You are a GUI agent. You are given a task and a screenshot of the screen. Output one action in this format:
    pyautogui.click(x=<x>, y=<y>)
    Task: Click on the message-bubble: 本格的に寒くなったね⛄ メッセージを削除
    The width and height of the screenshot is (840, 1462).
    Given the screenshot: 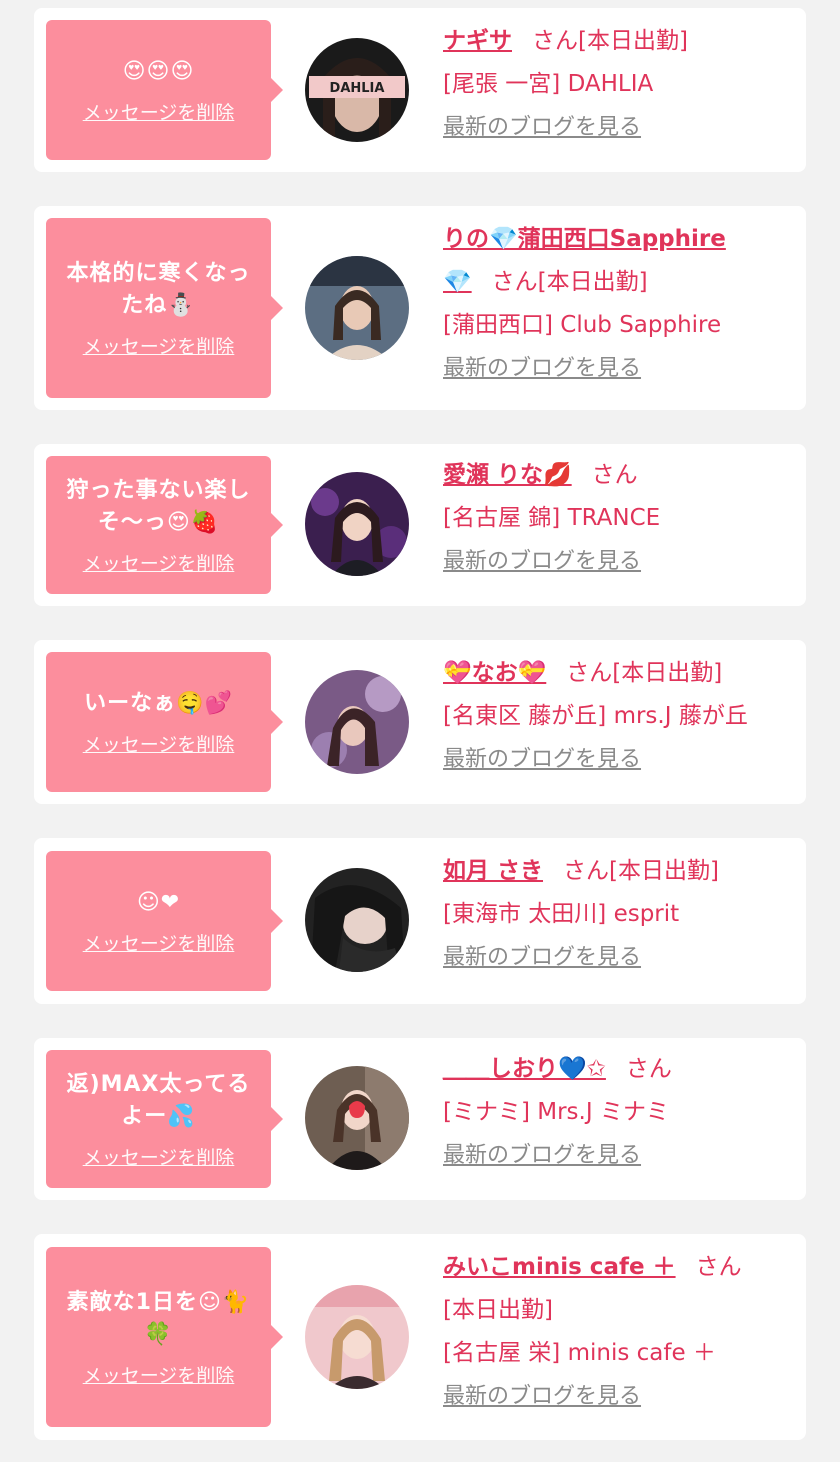 What is the action you would take?
    pyautogui.click(x=164, y=308)
    